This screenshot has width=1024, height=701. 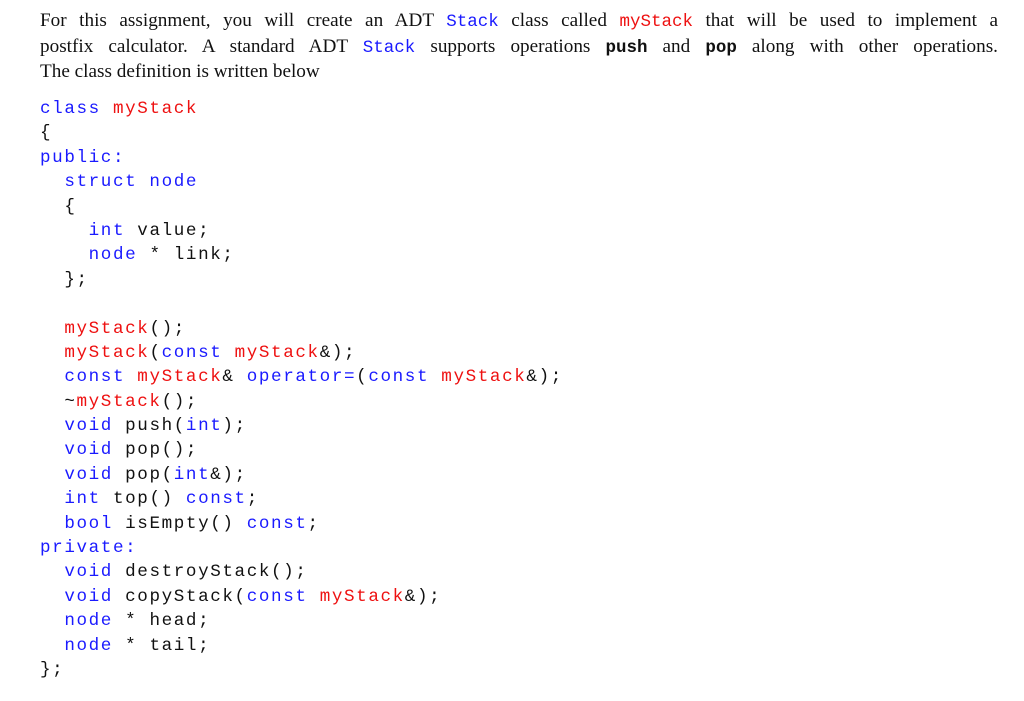 What do you see at coordinates (559, 20) in the screenshot?
I see `intro-text: class called` at bounding box center [559, 20].